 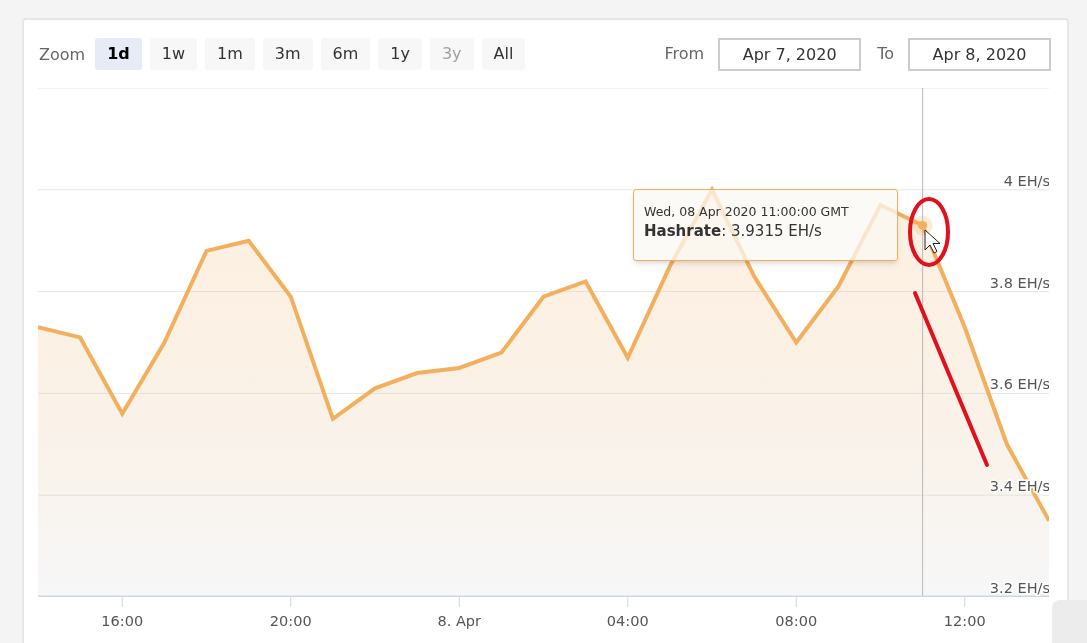 What do you see at coordinates (796, 621) in the screenshot?
I see `x-axis-label: 08:00` at bounding box center [796, 621].